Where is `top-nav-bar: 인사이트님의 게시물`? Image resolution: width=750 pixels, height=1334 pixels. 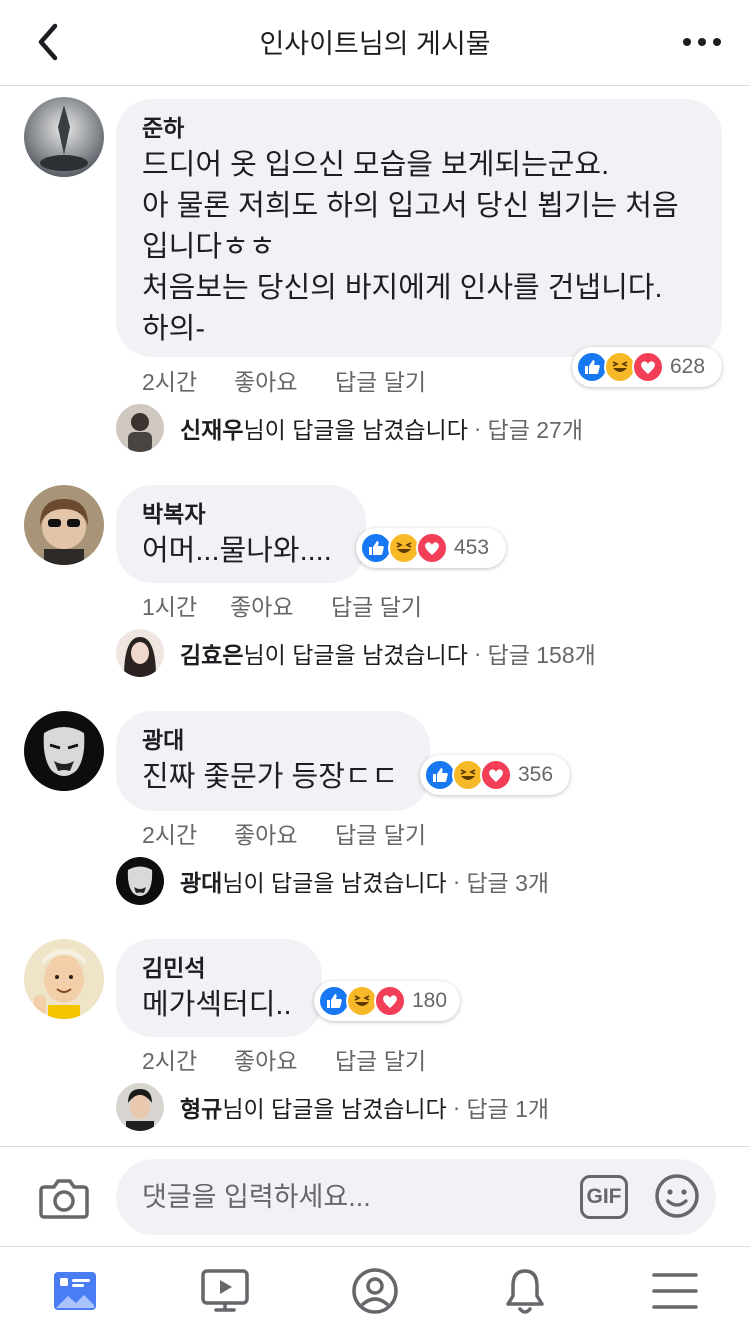 top-nav-bar: 인사이트님의 게시물 is located at coordinates (375, 43).